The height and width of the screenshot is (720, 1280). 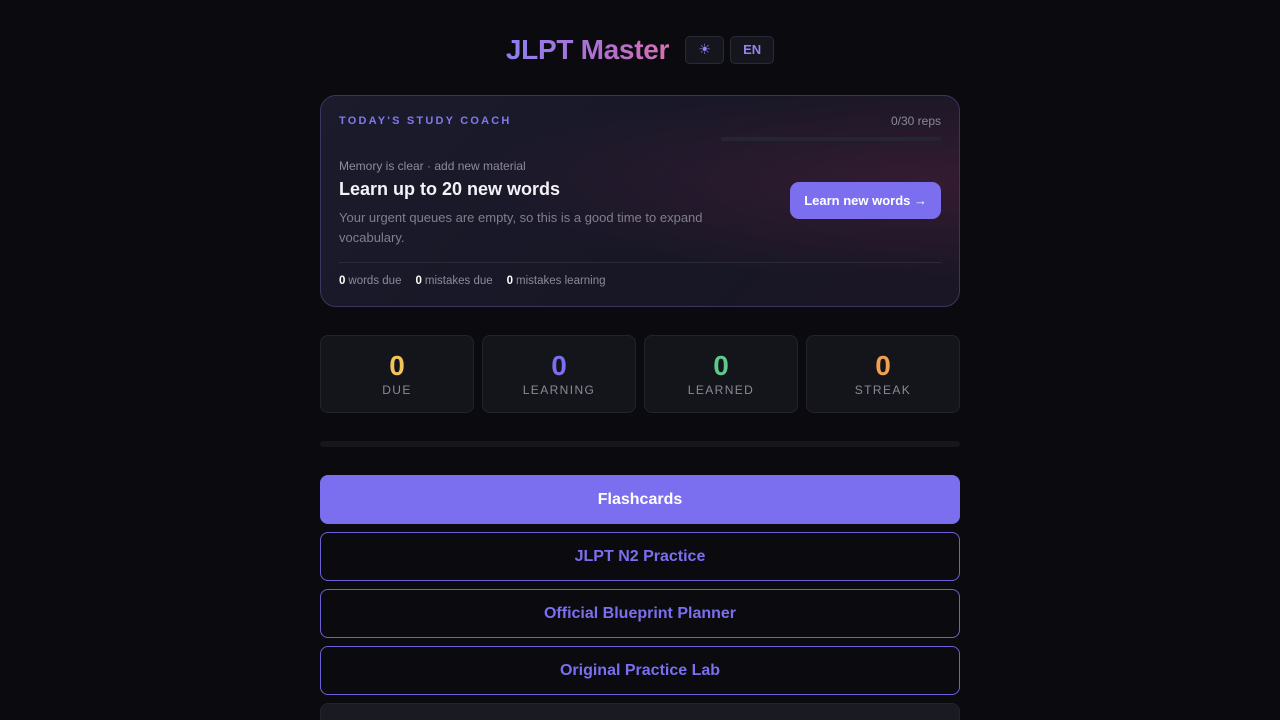 What do you see at coordinates (752, 49) in the screenshot?
I see `language-button: EN` at bounding box center [752, 49].